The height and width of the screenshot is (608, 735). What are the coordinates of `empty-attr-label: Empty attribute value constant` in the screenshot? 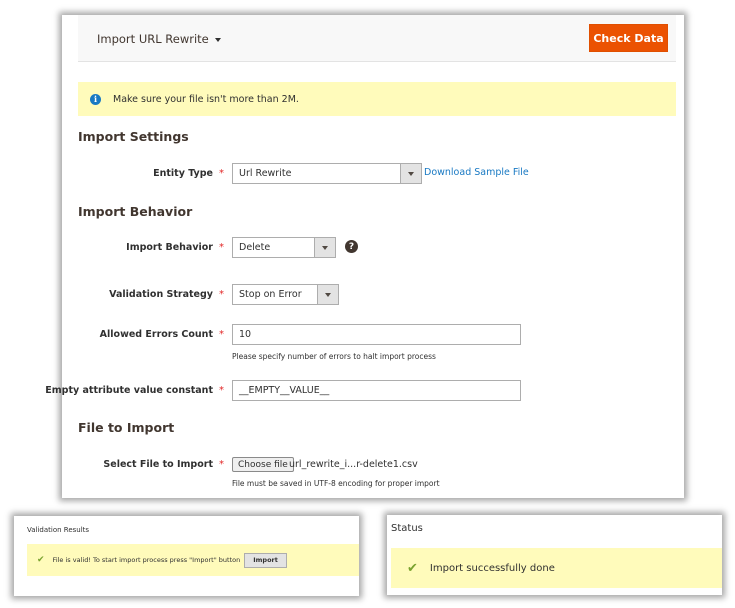 It's located at (129, 390).